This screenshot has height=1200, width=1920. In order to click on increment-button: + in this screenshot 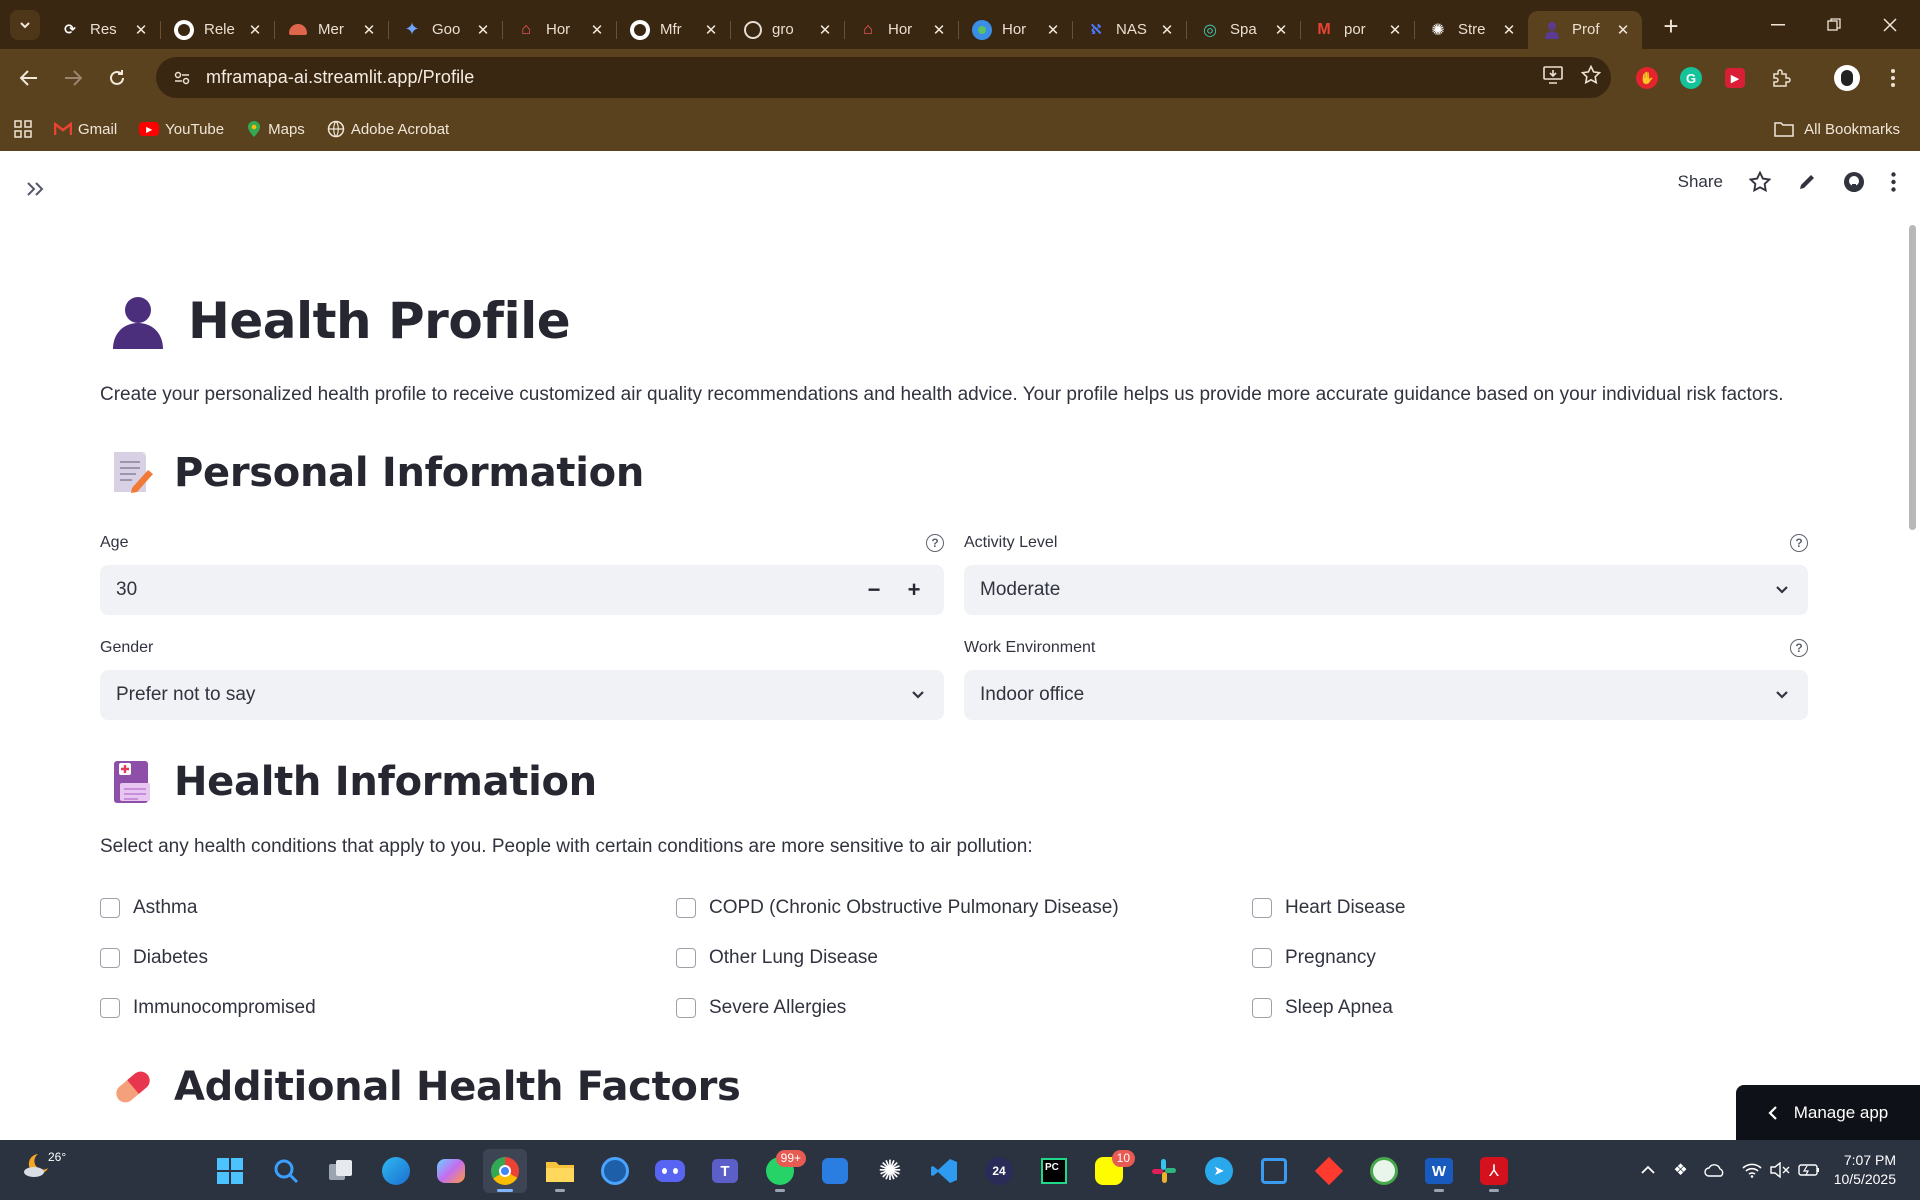, I will do `click(914, 590)`.